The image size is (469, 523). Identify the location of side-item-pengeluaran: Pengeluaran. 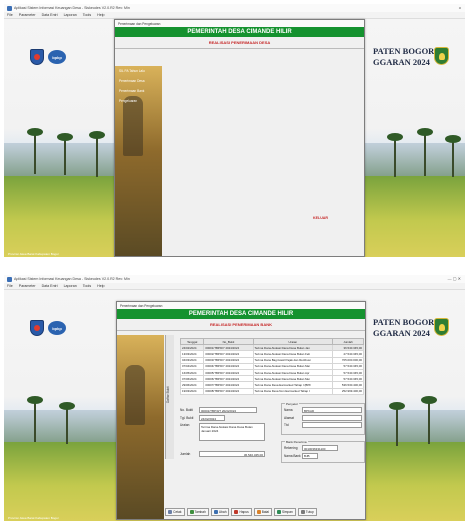
(138, 101).